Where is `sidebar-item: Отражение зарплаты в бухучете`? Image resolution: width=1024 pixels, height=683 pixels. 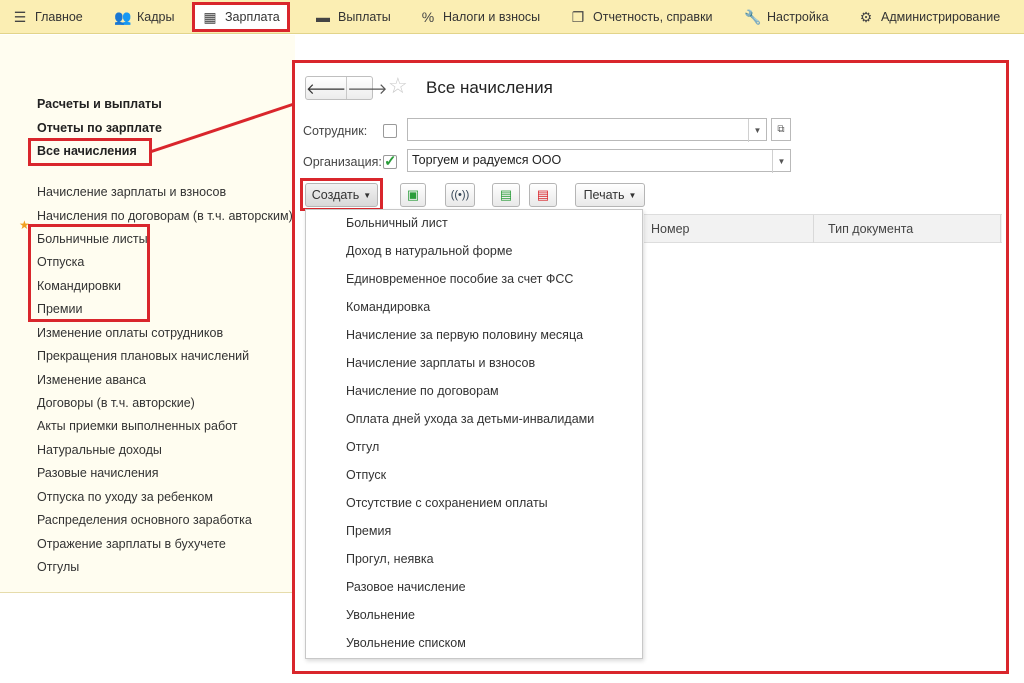 sidebar-item: Отражение зарплаты в бухучете is located at coordinates (131, 544).